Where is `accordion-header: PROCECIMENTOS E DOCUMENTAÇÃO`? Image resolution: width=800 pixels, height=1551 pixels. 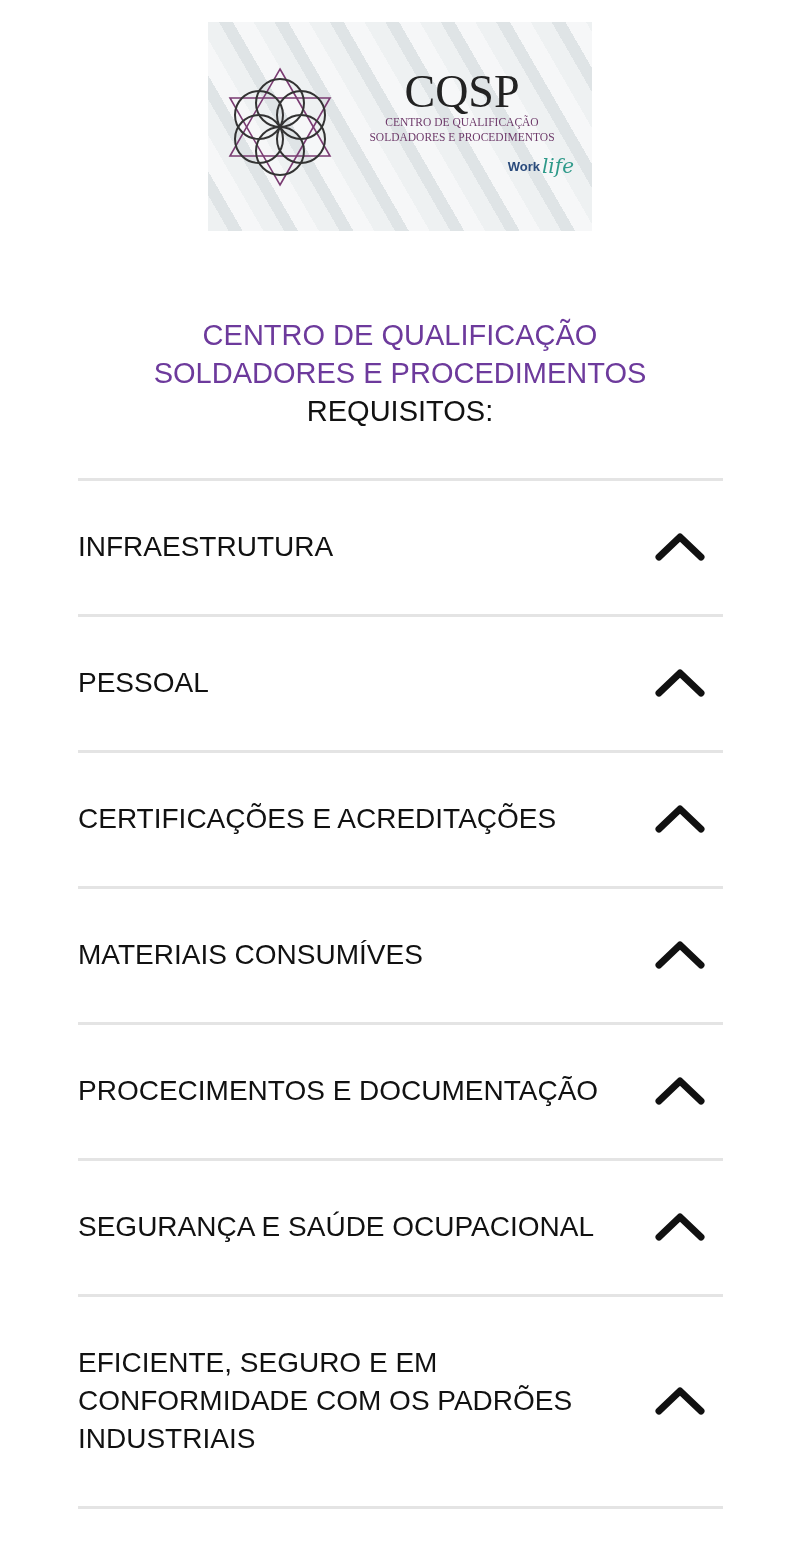
accordion-header: PROCECIMENTOS E DOCUMENTAÇÃO is located at coordinates (400, 1093).